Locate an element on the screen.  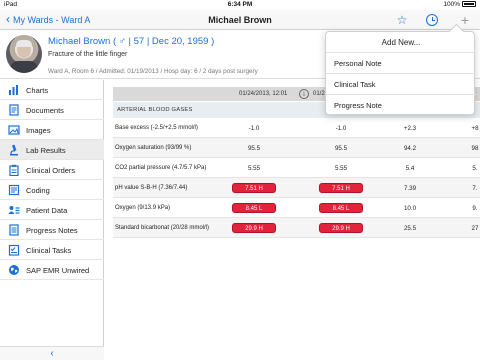
menu-item-label: Personal Note is located at coordinates (358, 63).